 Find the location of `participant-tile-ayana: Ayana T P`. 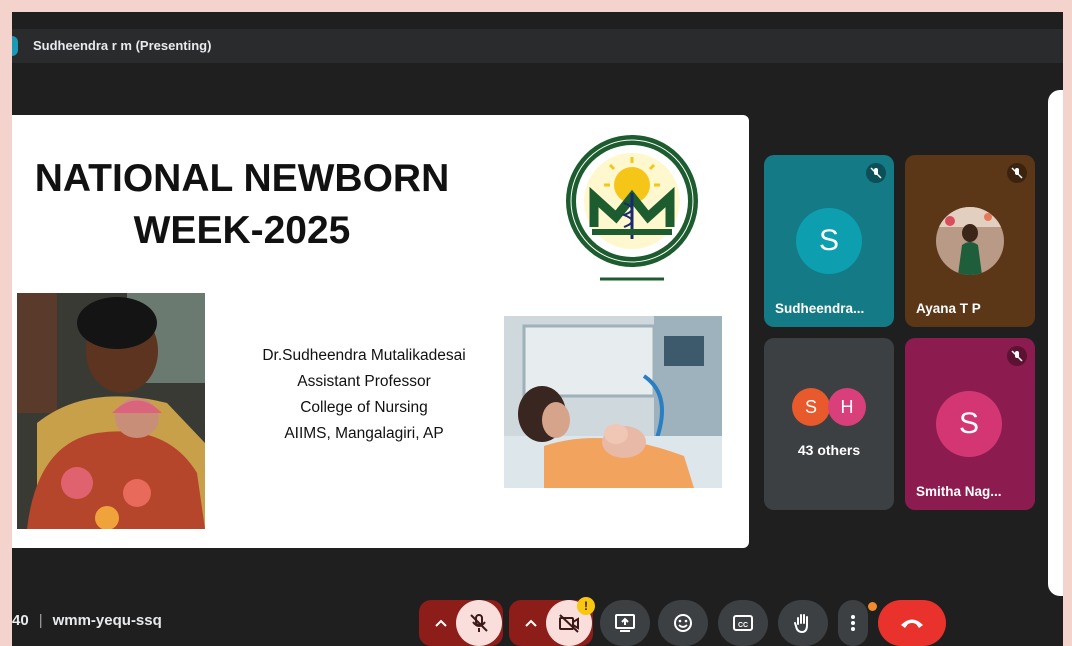

participant-tile-ayana: Ayana T P is located at coordinates (970, 241).